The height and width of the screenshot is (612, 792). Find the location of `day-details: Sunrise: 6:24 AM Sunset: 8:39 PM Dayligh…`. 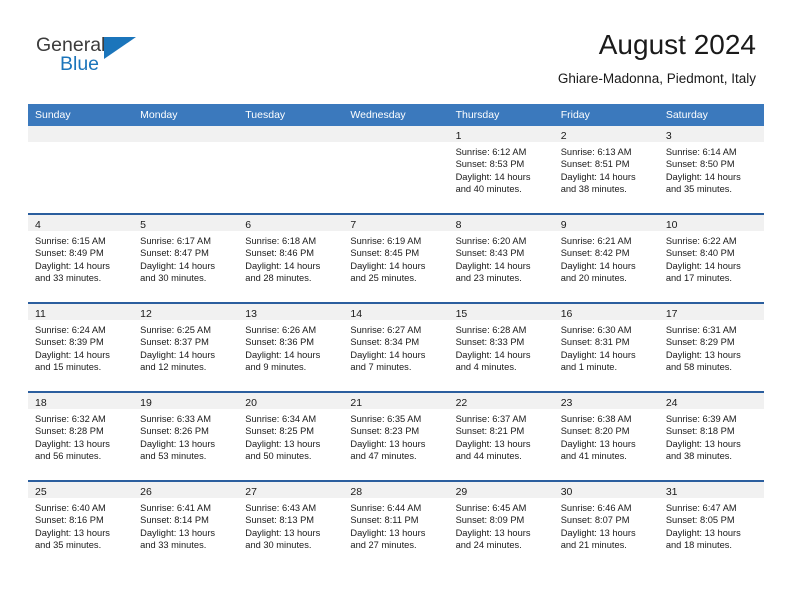

day-details: Sunrise: 6:24 AM Sunset: 8:39 PM Dayligh… is located at coordinates (80, 347).